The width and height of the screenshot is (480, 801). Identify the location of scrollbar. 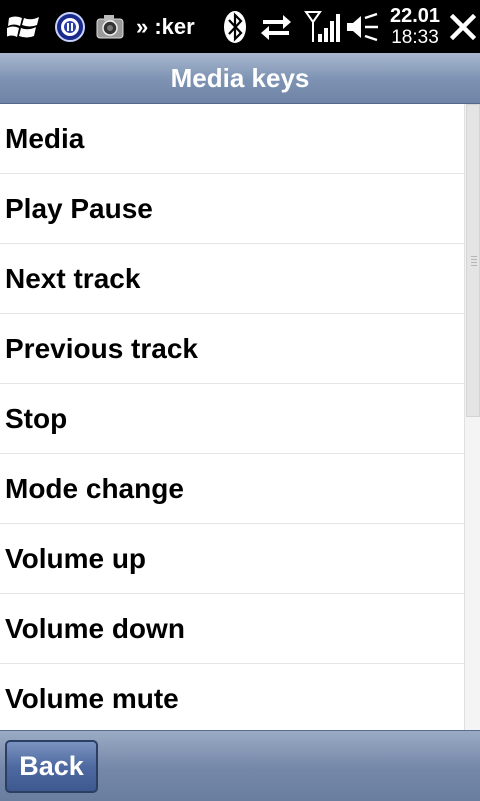
(472, 417).